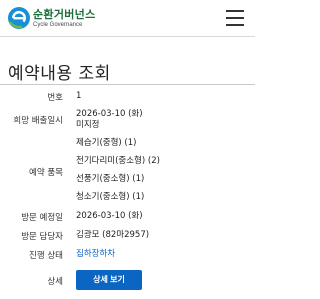 The width and height of the screenshot is (320, 299). I want to click on reserved-item: 제습기(중형) (1), so click(106, 143).